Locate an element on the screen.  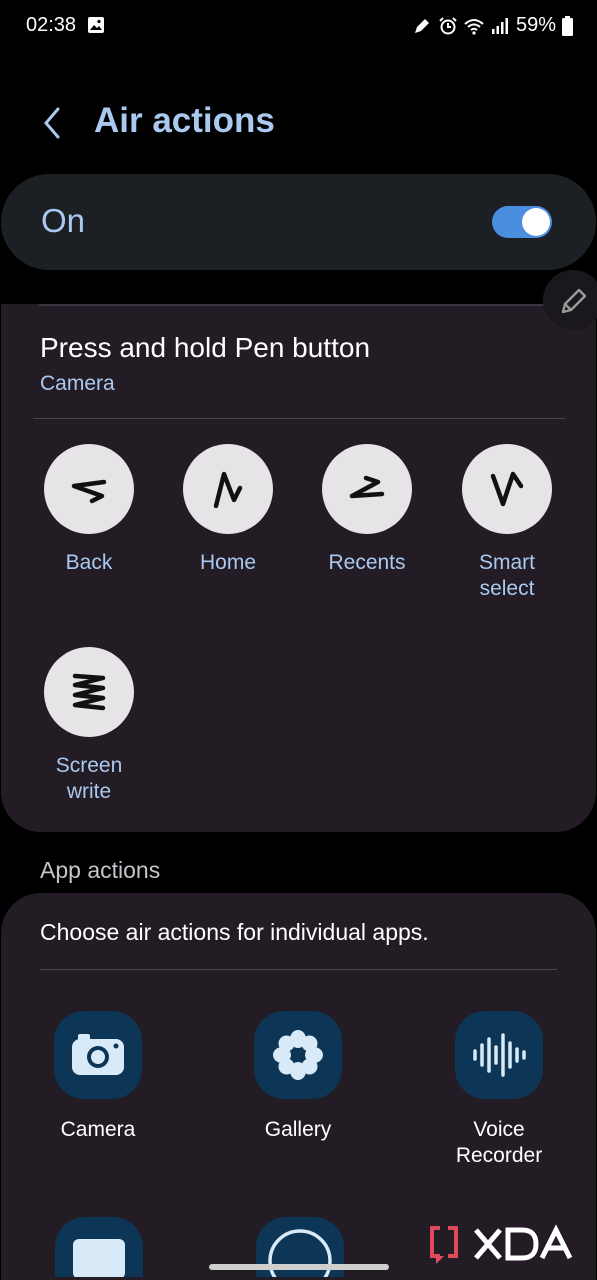
press-hold-title: Press and hold Pen button is located at coordinates (205, 348).